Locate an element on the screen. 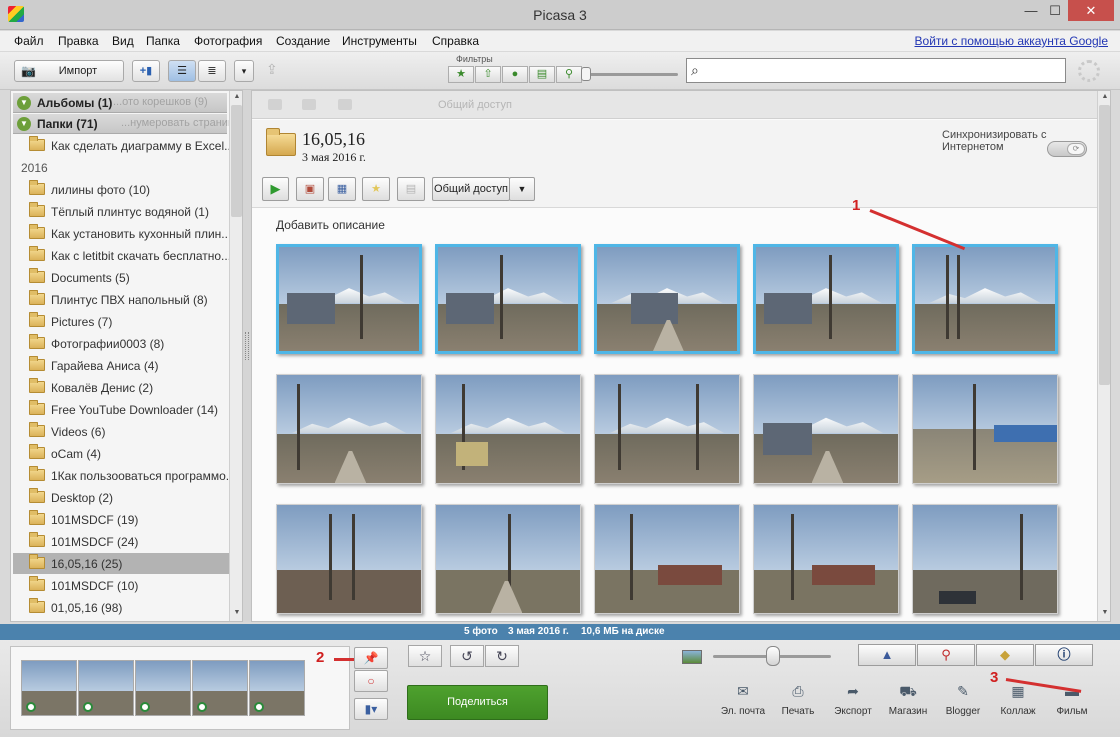  folder-item: 101MSDCF (10) is located at coordinates (121, 585).